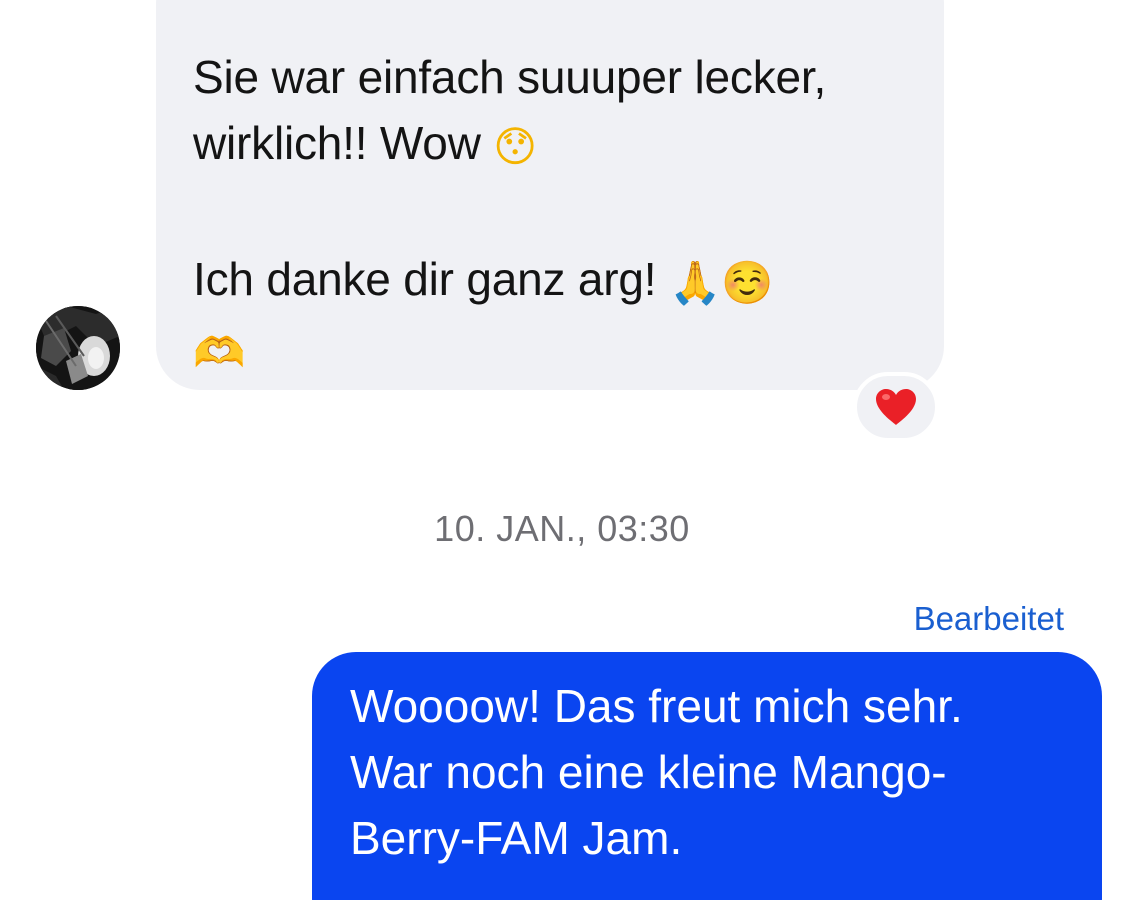 The image size is (1124, 900). I want to click on incoming-line-2: wirklich!! Wow 😯, so click(563, 145).